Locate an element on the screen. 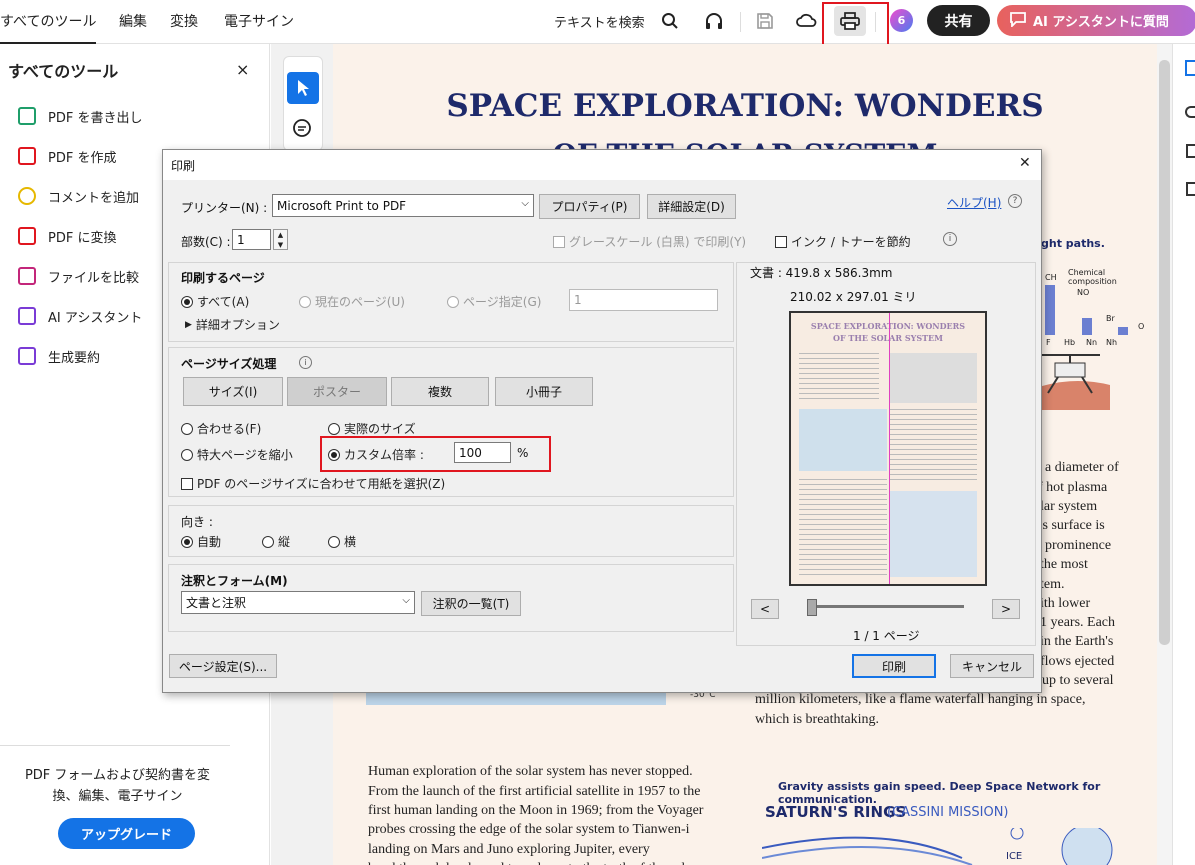 Image resolution: width=1195 pixels, height=865 pixels. grayscale-checkbox: グレースケール (白黒) で印刷(Y) is located at coordinates (649, 241).